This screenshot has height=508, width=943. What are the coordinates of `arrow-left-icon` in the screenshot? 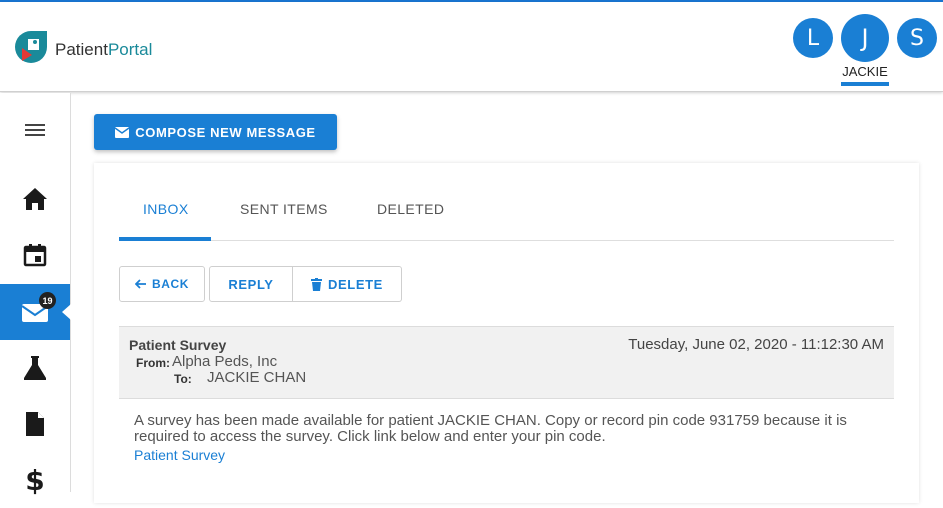 It's located at (140, 284).